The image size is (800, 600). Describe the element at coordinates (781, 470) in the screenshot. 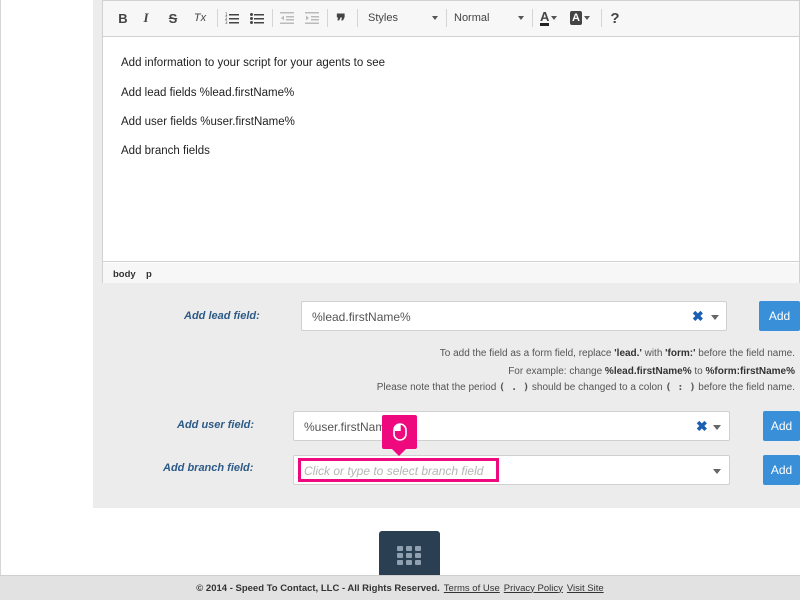

I see `add-branch-field-button: Add` at that location.